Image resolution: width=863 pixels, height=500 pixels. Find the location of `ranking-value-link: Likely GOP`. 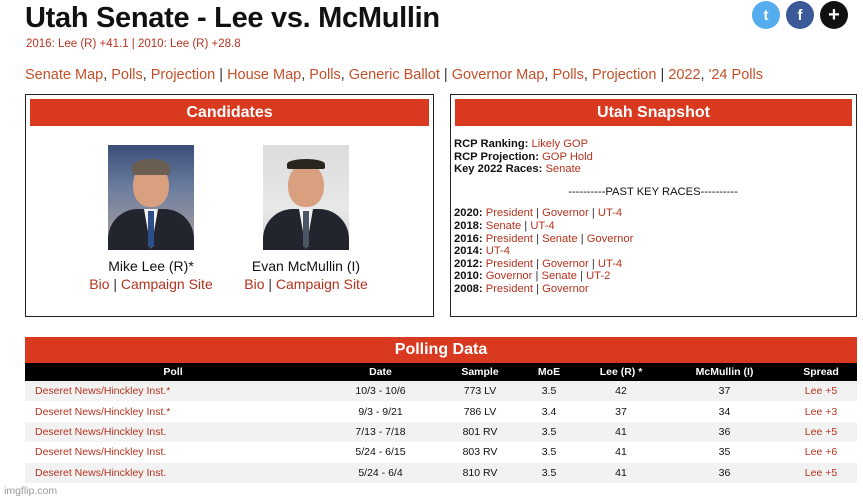

ranking-value-link: Likely GOP is located at coordinates (560, 144).